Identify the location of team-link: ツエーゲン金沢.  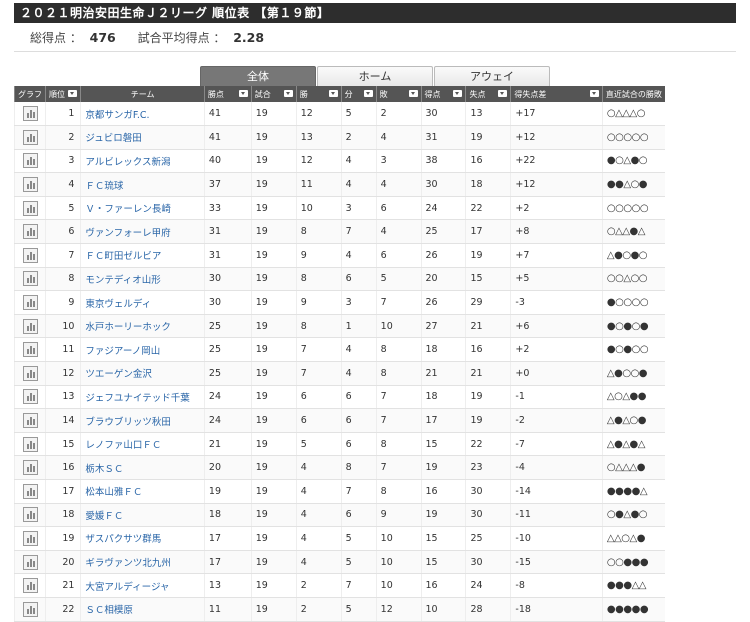
(142, 373).